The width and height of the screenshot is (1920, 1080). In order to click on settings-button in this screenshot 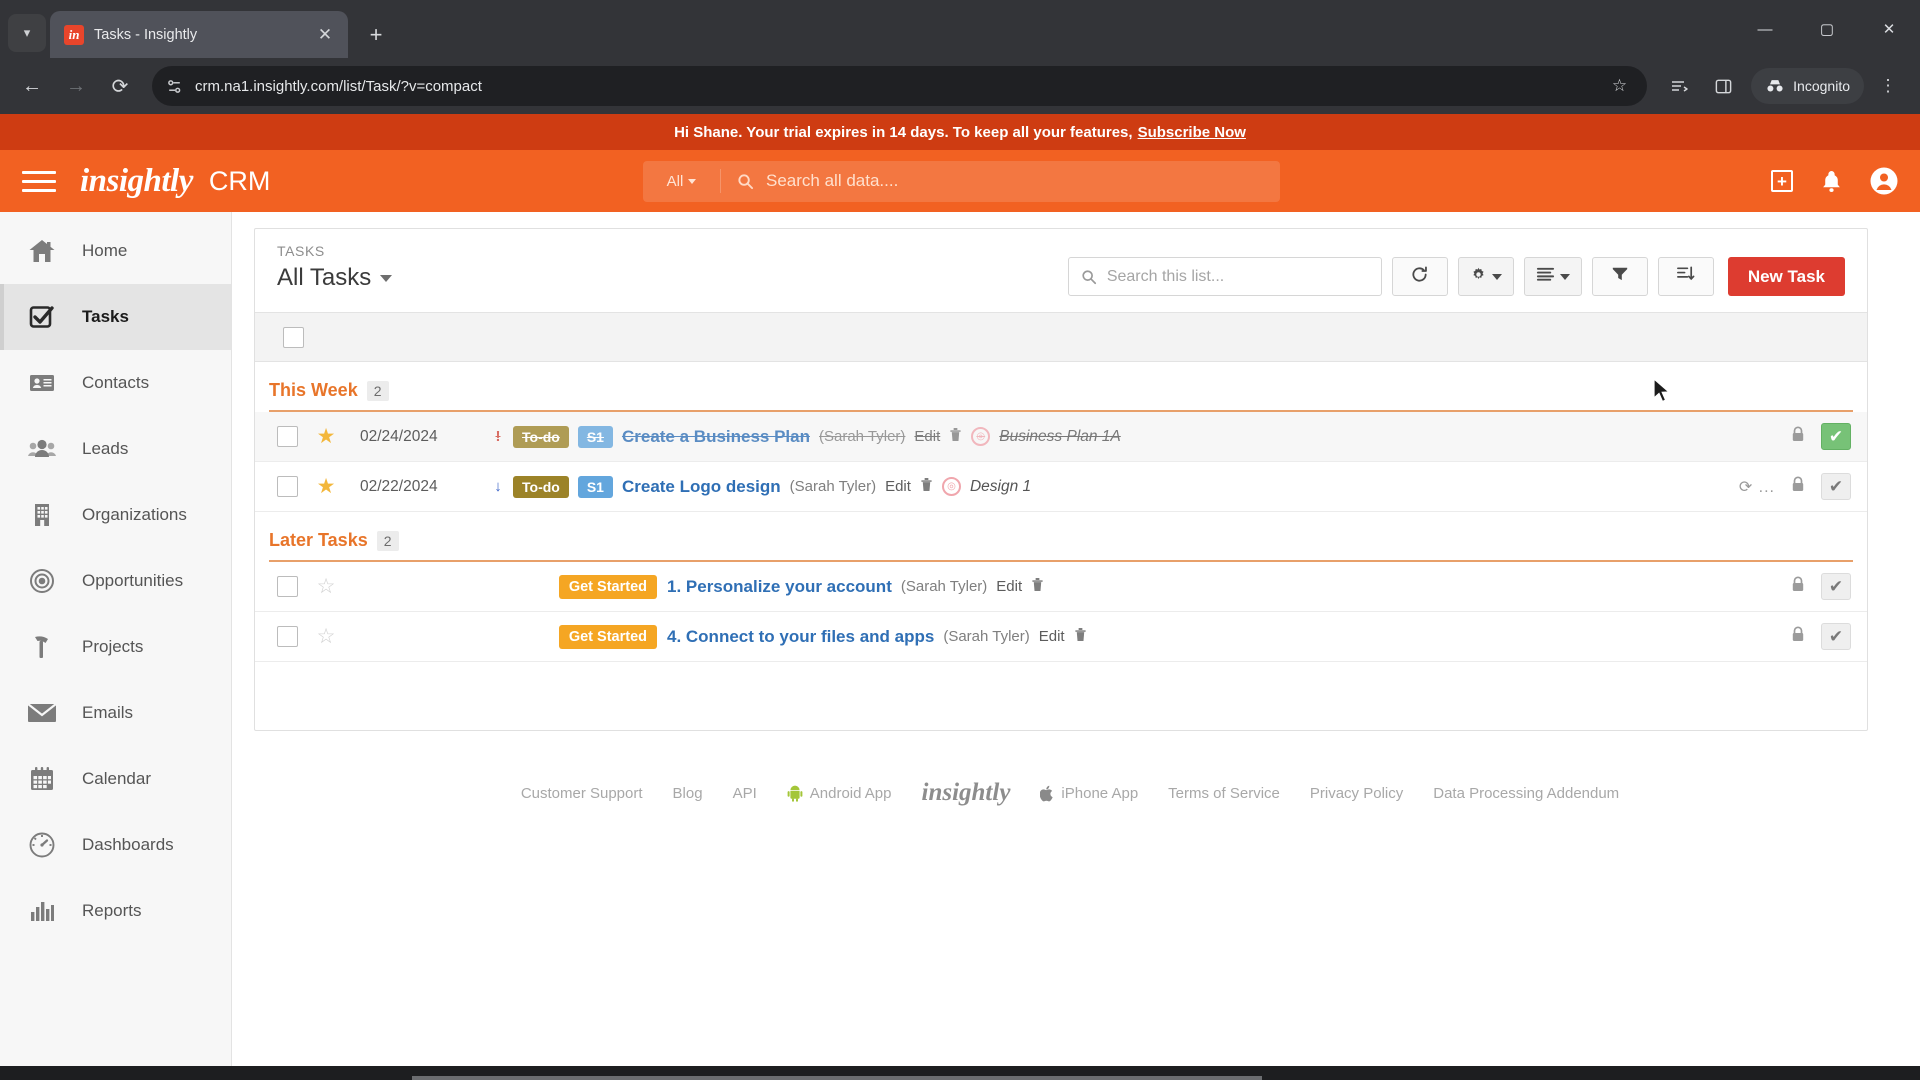, I will do `click(1485, 276)`.